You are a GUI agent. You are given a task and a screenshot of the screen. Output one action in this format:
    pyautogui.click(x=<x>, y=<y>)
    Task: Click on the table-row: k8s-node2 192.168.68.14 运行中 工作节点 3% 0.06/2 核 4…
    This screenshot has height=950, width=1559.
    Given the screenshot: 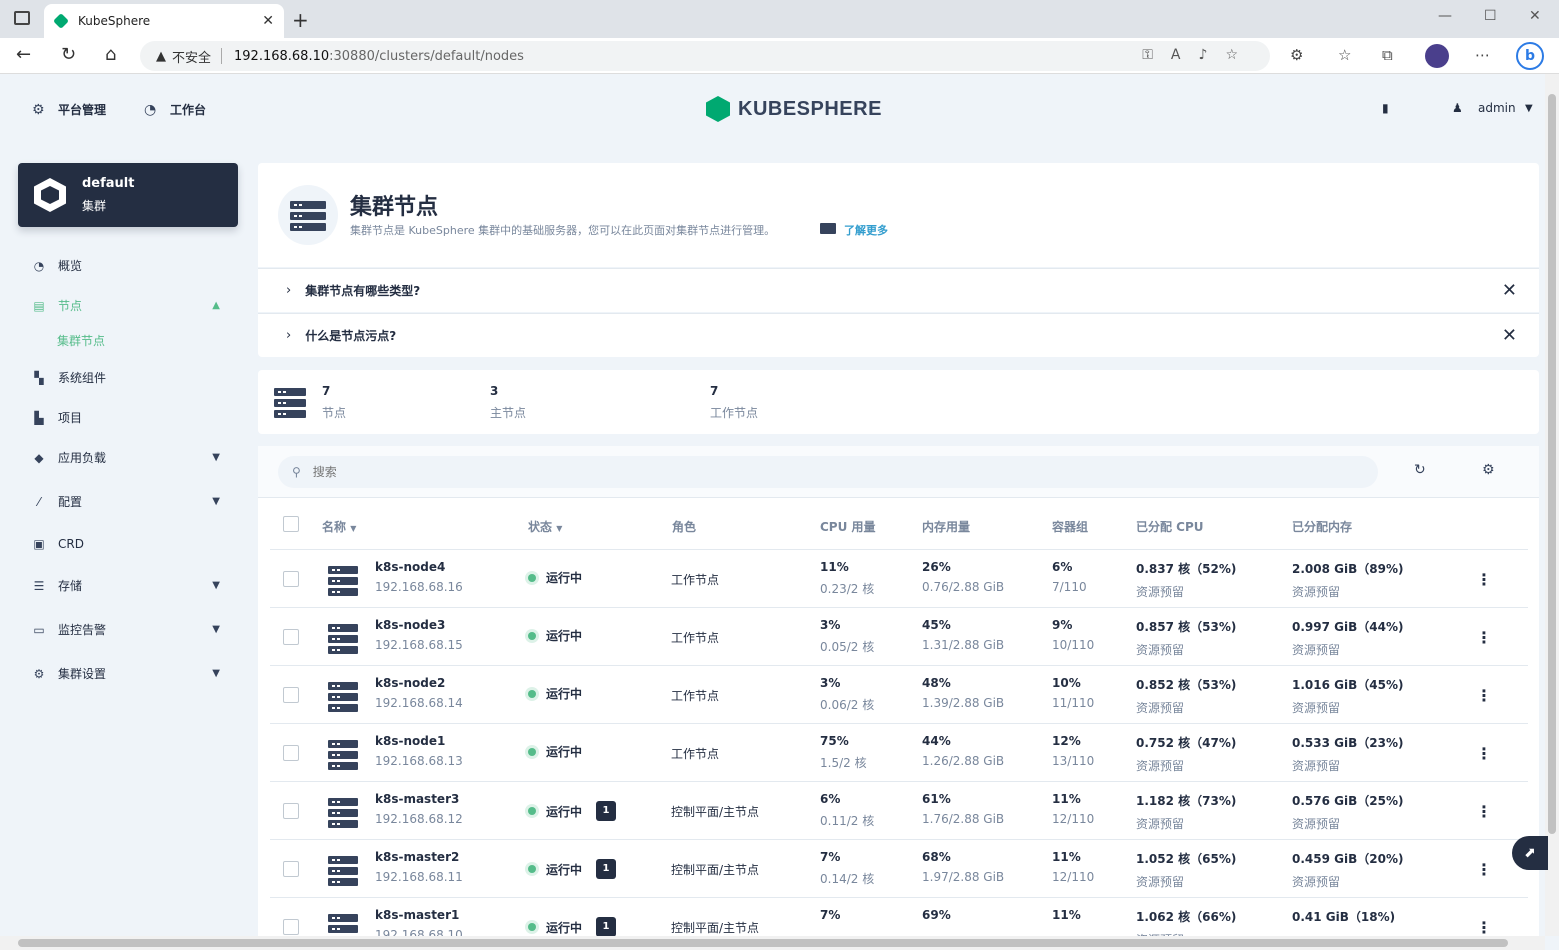 What is the action you would take?
    pyautogui.click(x=899, y=695)
    